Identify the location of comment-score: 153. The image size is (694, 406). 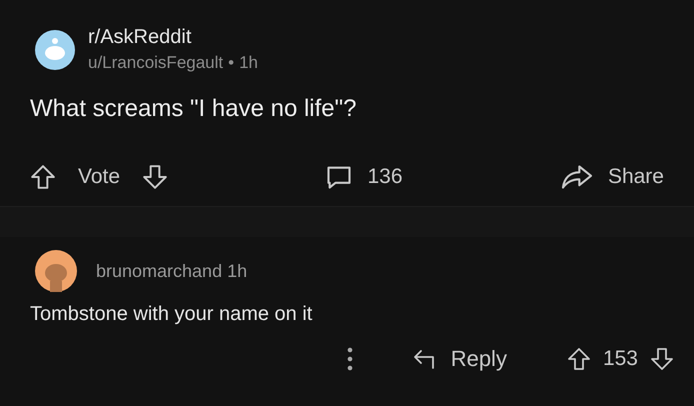
(620, 359).